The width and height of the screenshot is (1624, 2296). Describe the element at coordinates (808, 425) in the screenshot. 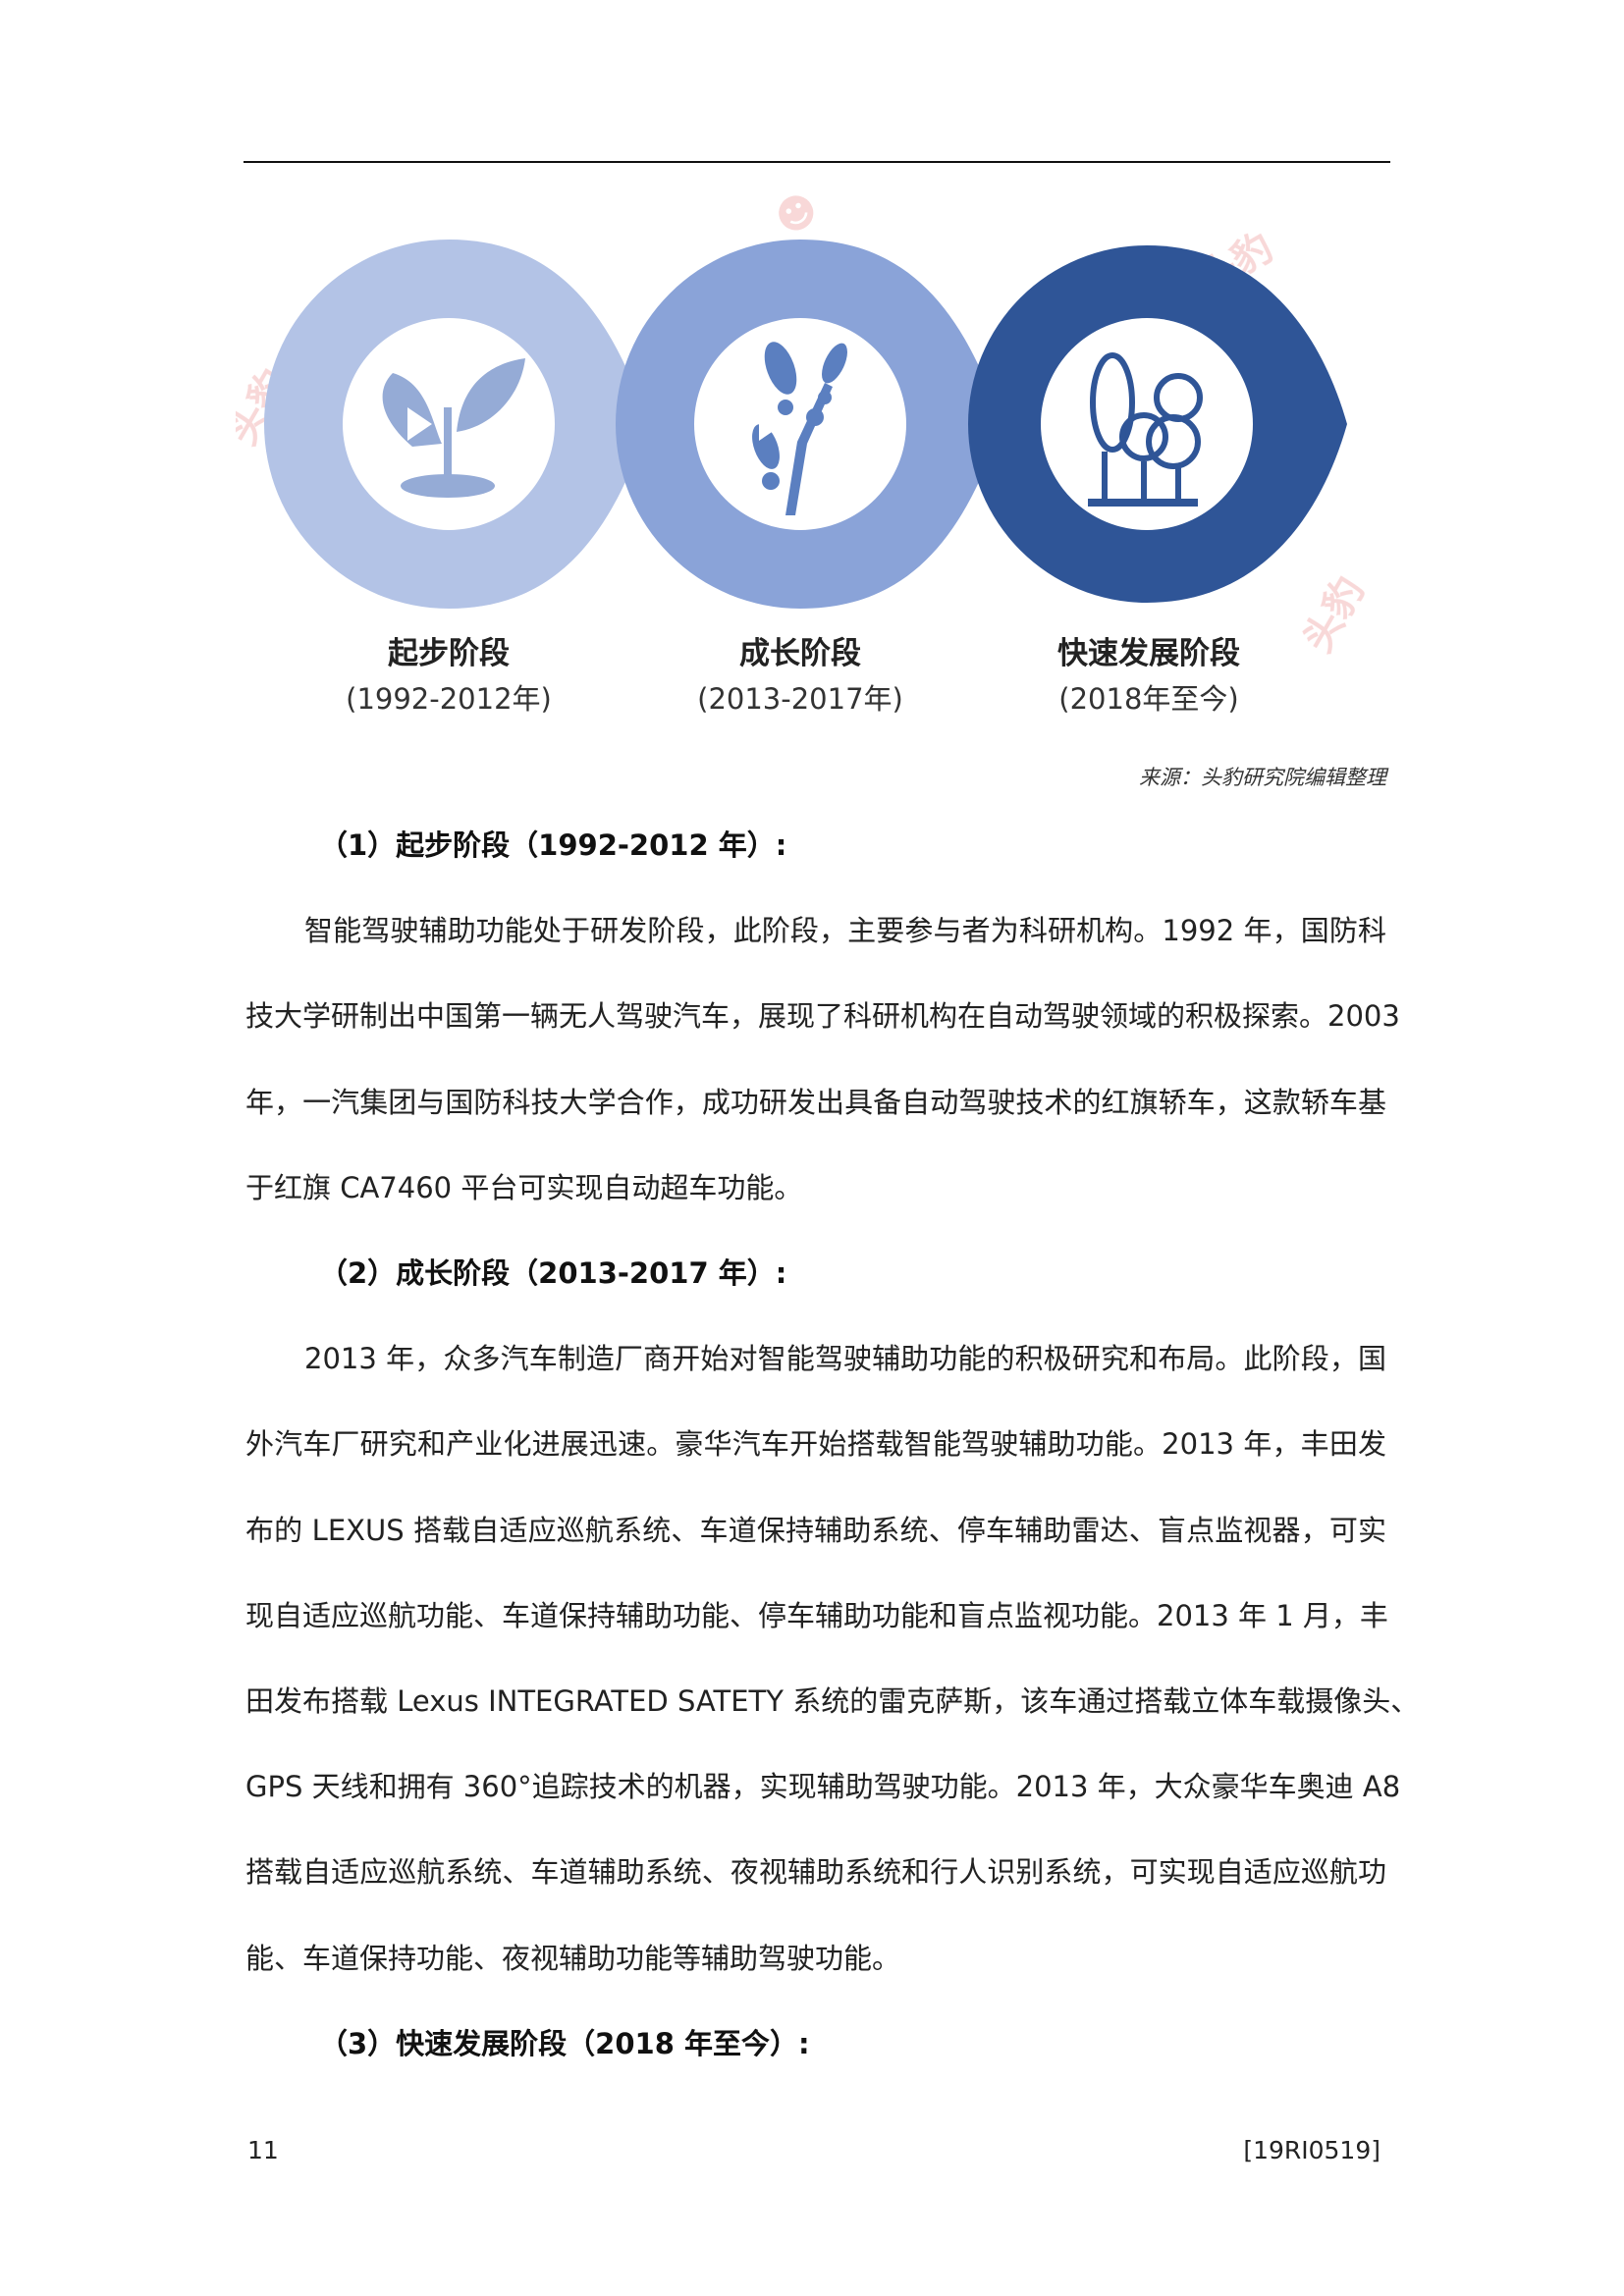

I see `stage-2-shape` at that location.